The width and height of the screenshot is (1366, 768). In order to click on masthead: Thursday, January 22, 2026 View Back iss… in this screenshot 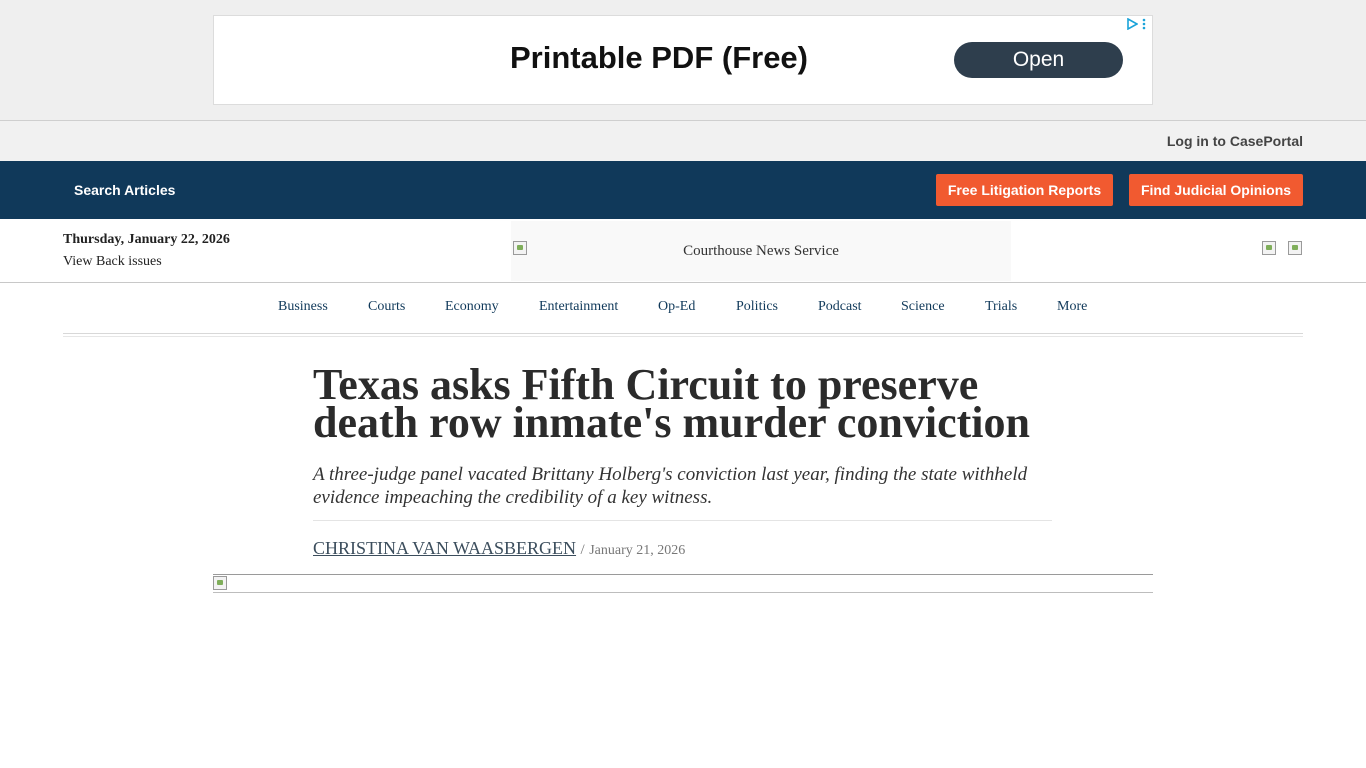, I will do `click(683, 251)`.